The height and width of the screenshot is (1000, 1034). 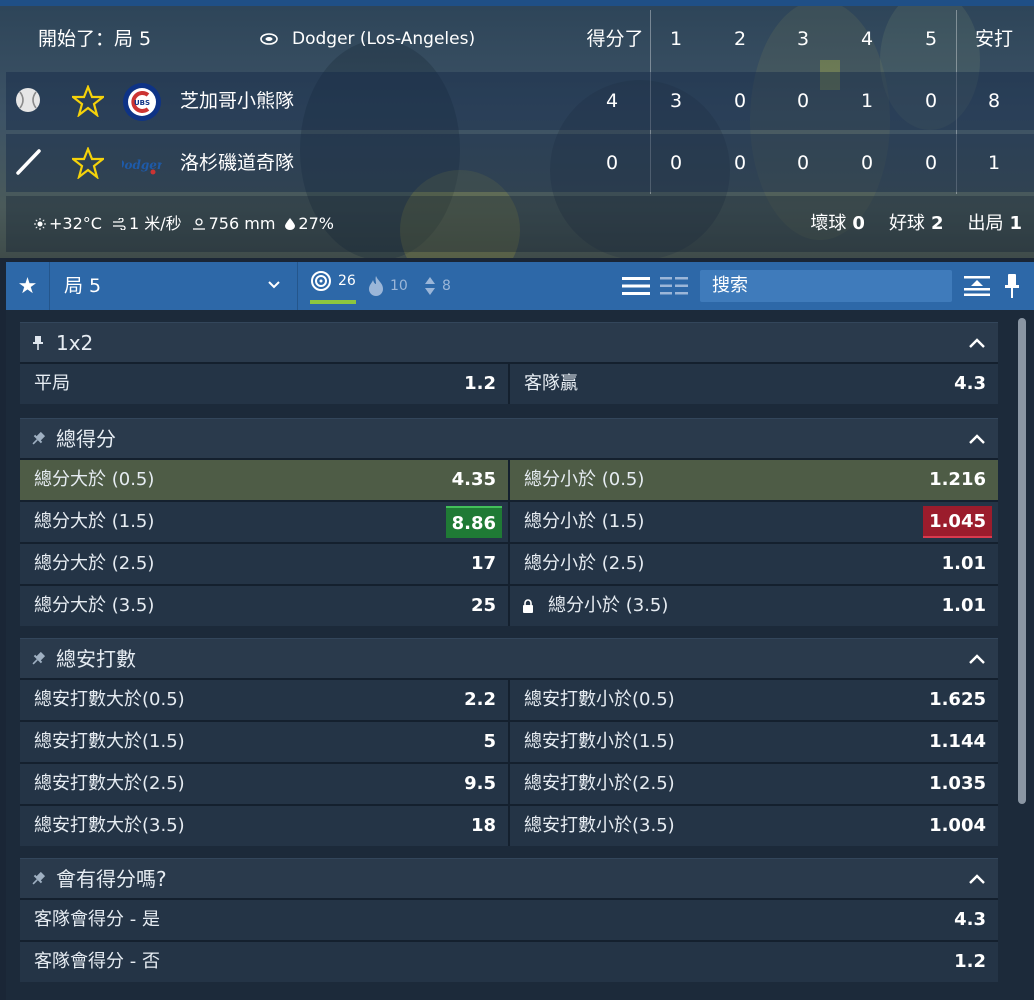 I want to click on team-score-total: 0, so click(x=612, y=163).